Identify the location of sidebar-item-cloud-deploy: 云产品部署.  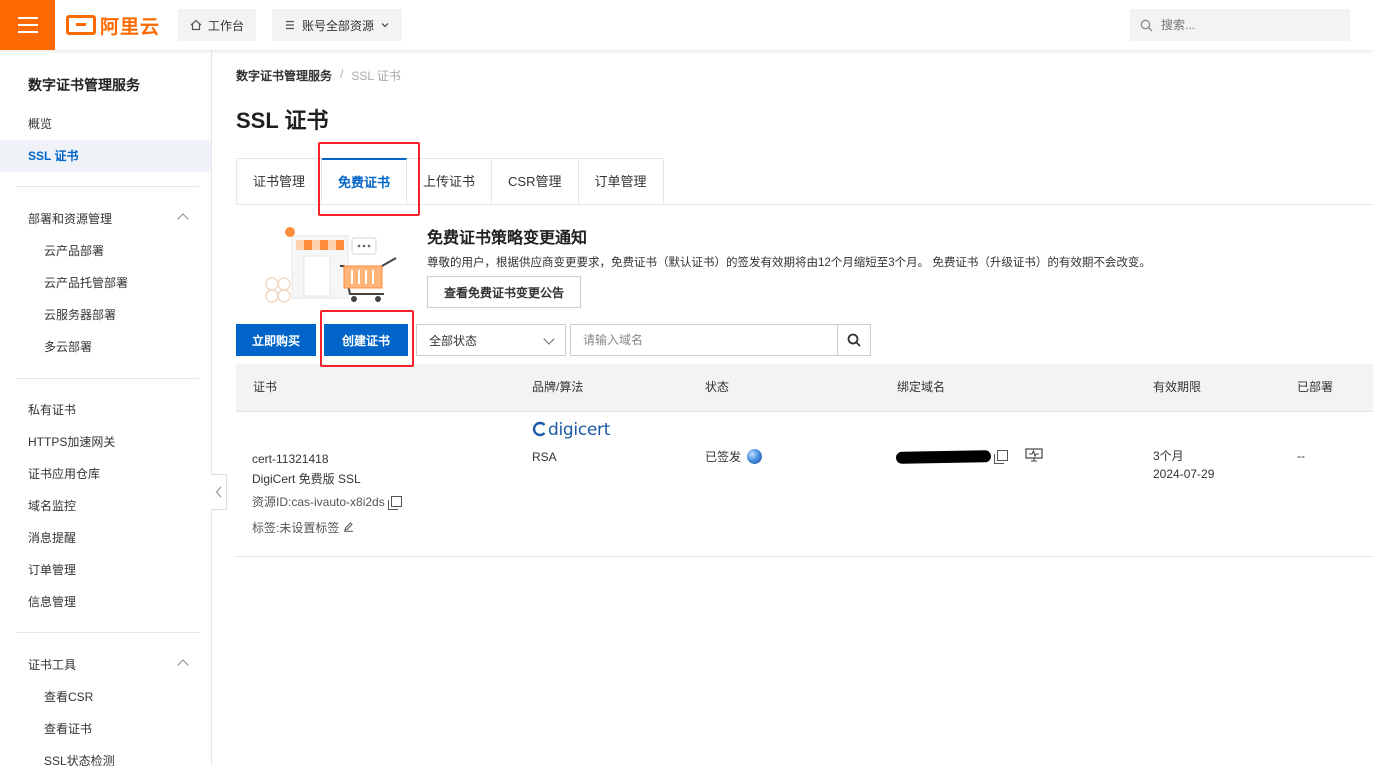
(105, 251).